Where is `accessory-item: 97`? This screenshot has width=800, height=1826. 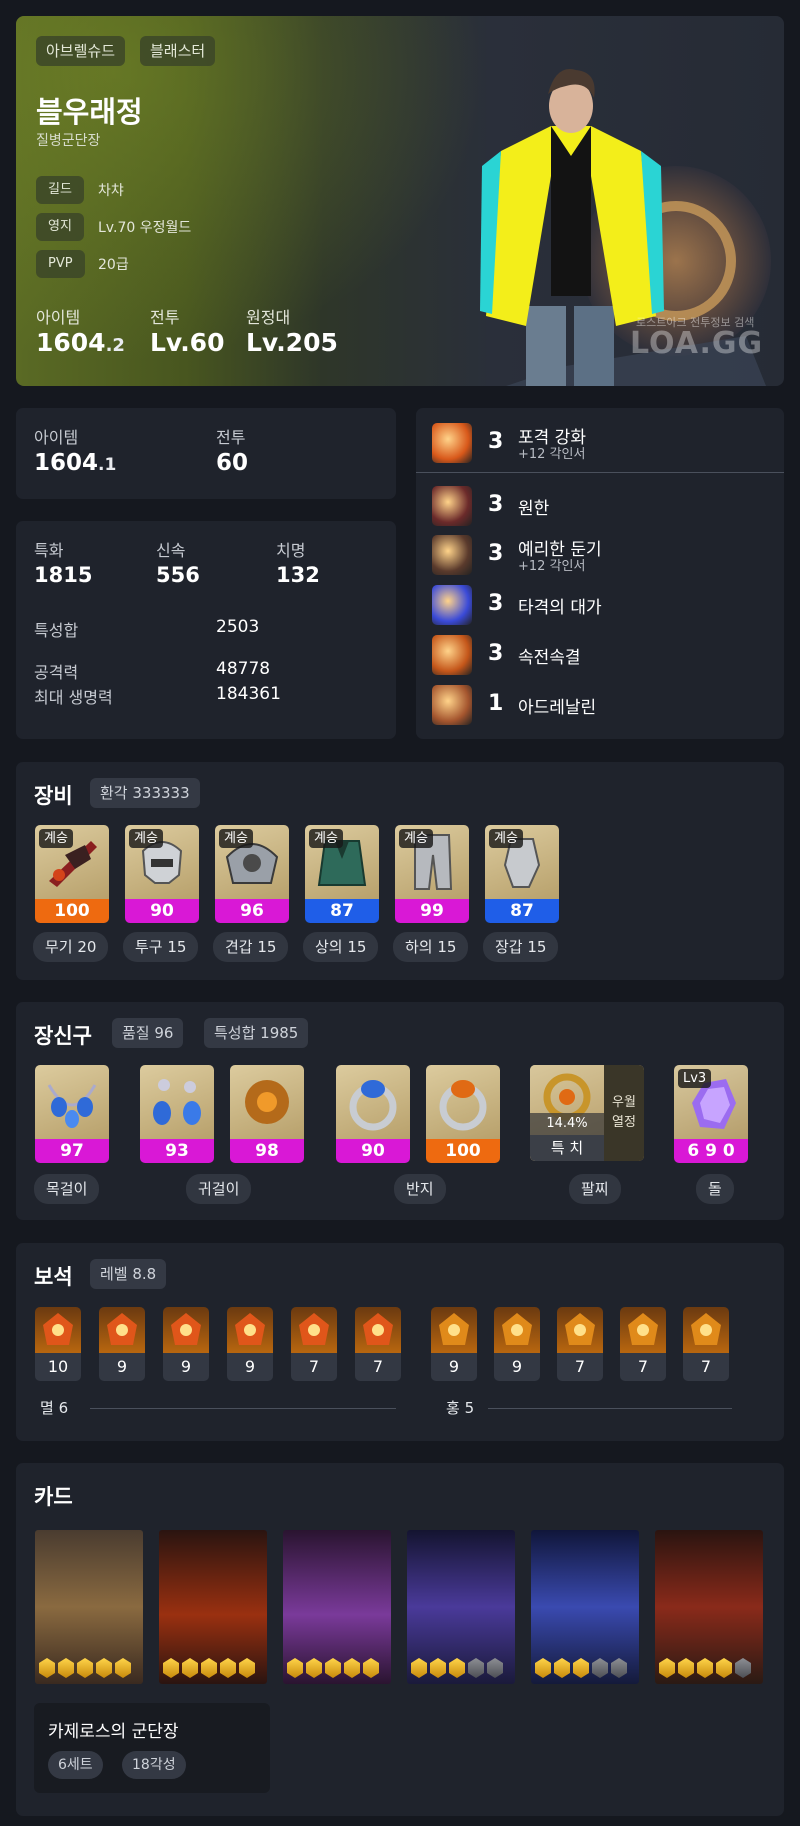 accessory-item: 97 is located at coordinates (72, 1114).